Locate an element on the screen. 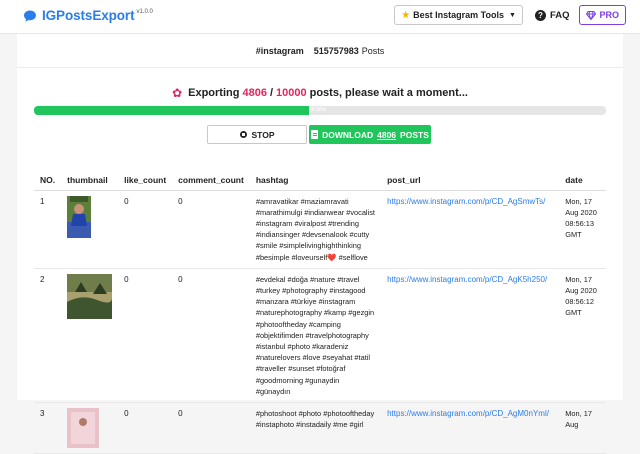 The height and width of the screenshot is (454, 640). export-prefix: Exporting is located at coordinates (214, 93).